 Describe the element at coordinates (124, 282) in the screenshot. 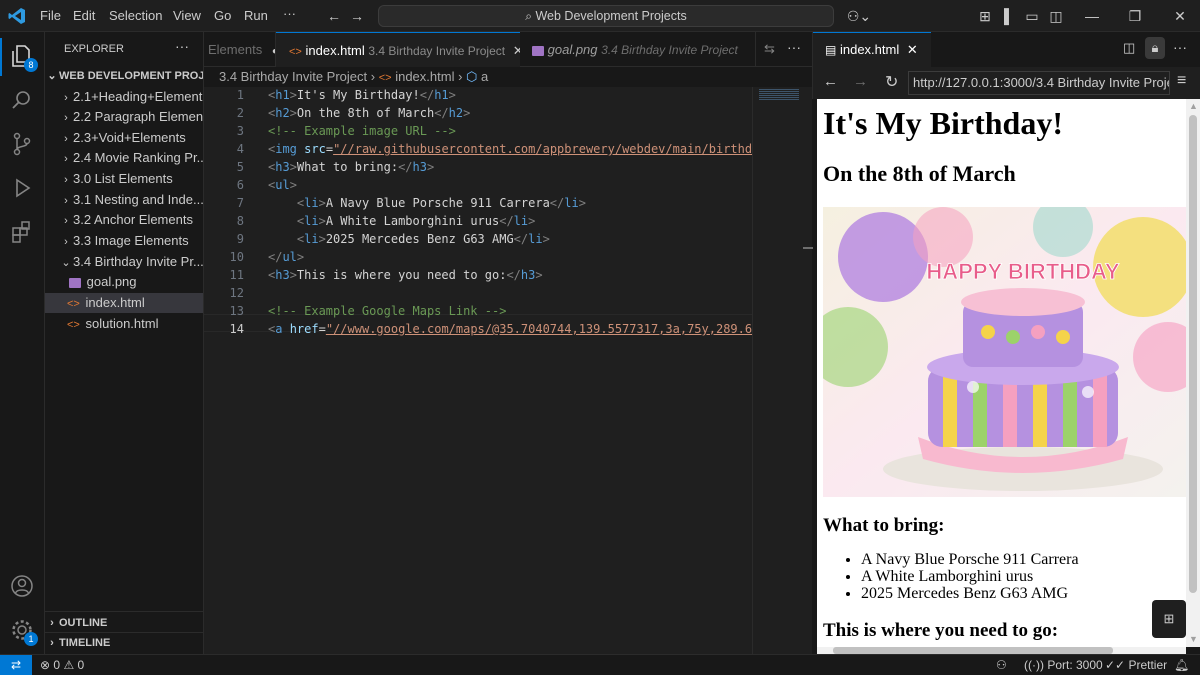

I see `file-item-goal-png: goal.png` at that location.